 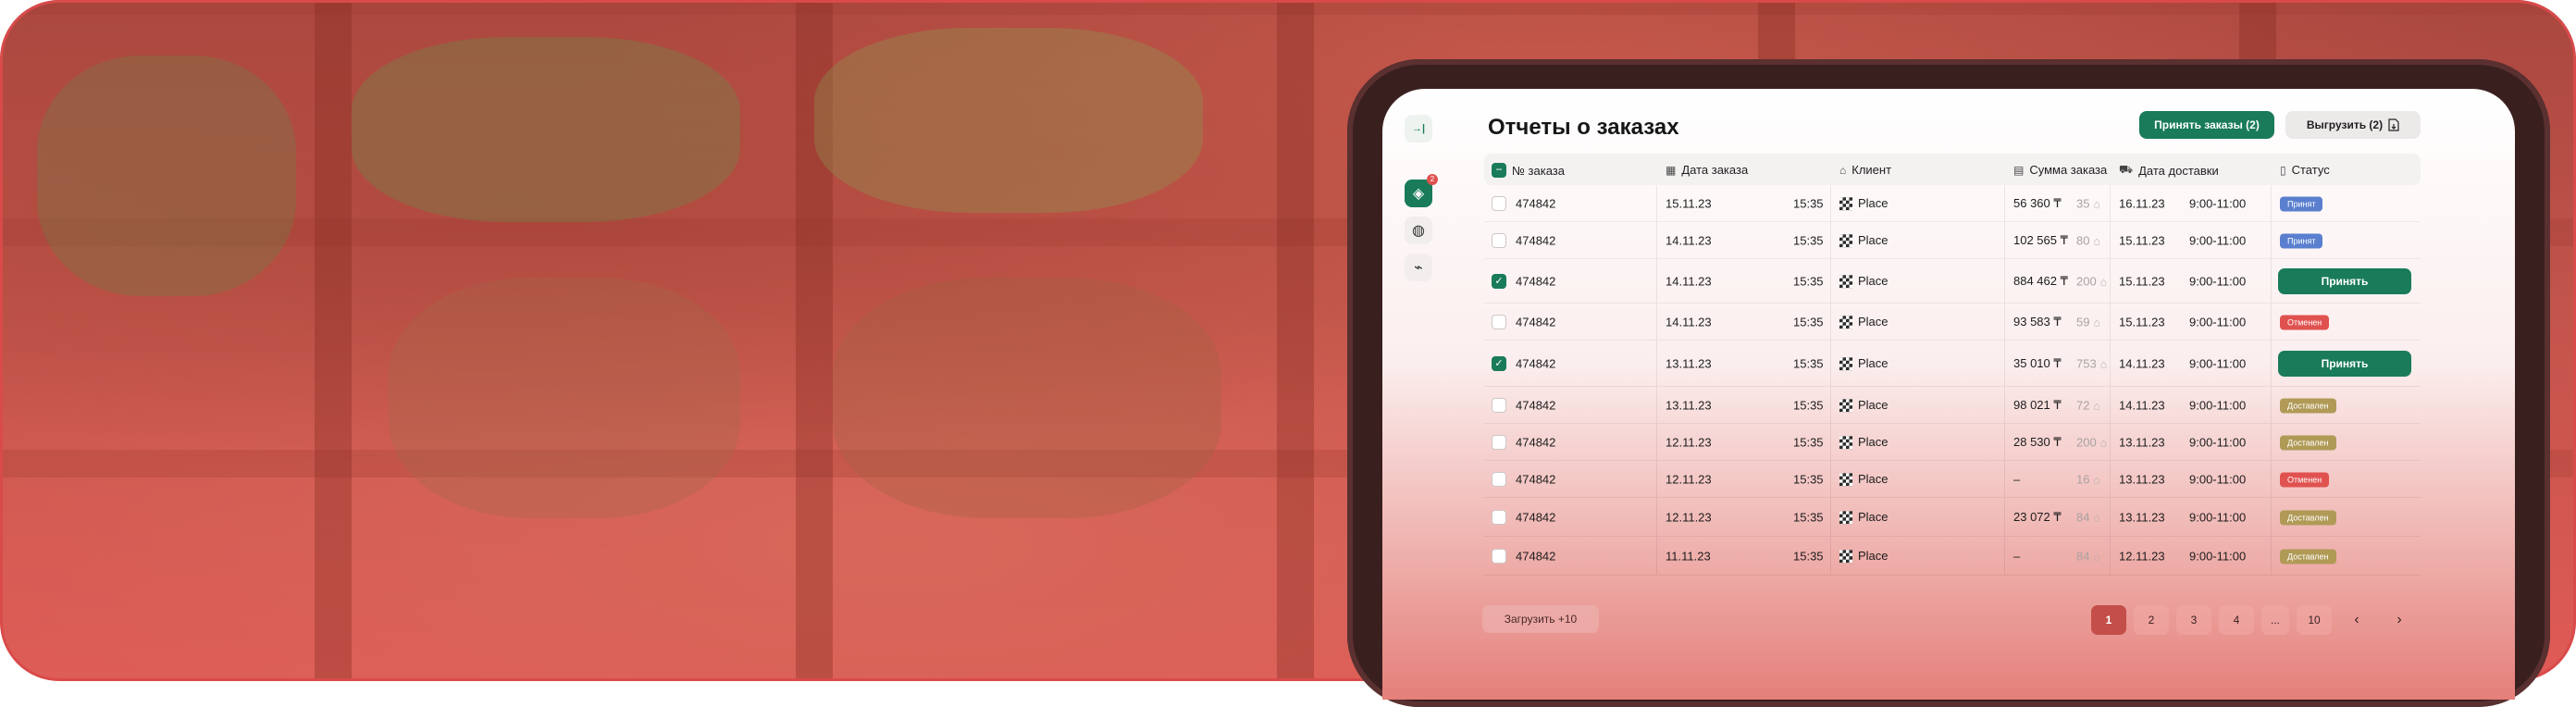 What do you see at coordinates (2236, 620) in the screenshot?
I see `page-4: 4` at bounding box center [2236, 620].